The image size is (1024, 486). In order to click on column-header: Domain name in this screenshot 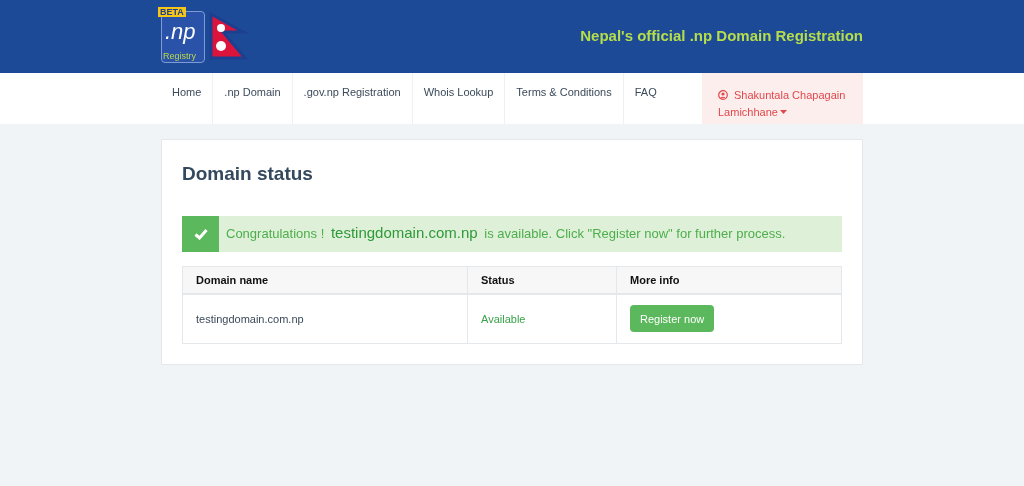, I will do `click(325, 280)`.